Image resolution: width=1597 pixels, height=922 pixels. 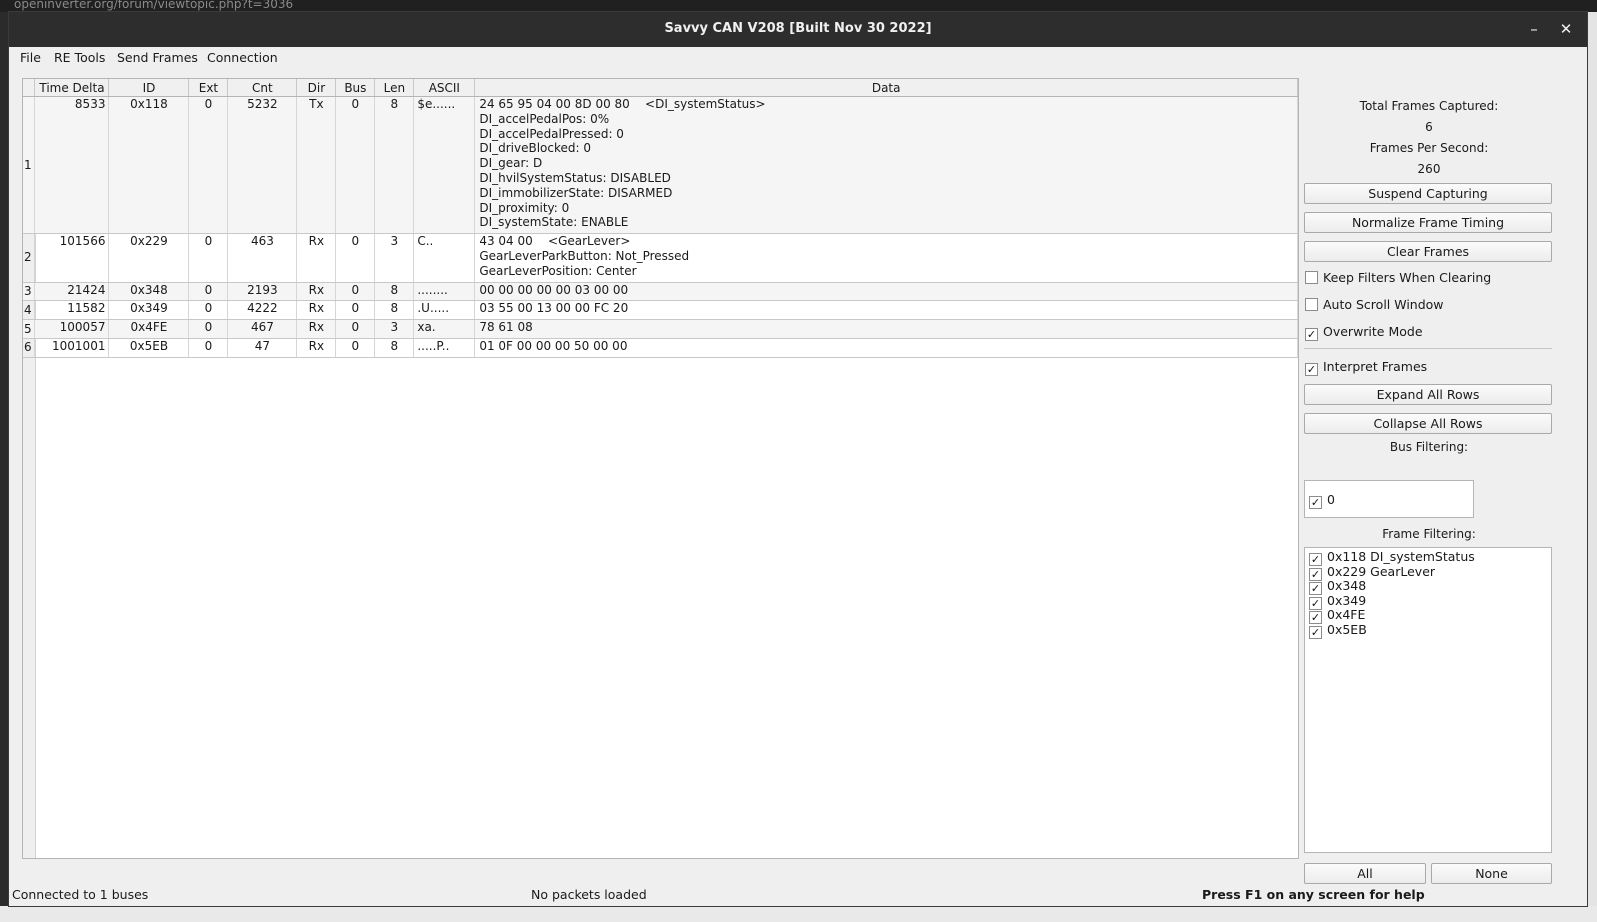 What do you see at coordinates (262, 348) in the screenshot?
I see `cell-cnt: 47` at bounding box center [262, 348].